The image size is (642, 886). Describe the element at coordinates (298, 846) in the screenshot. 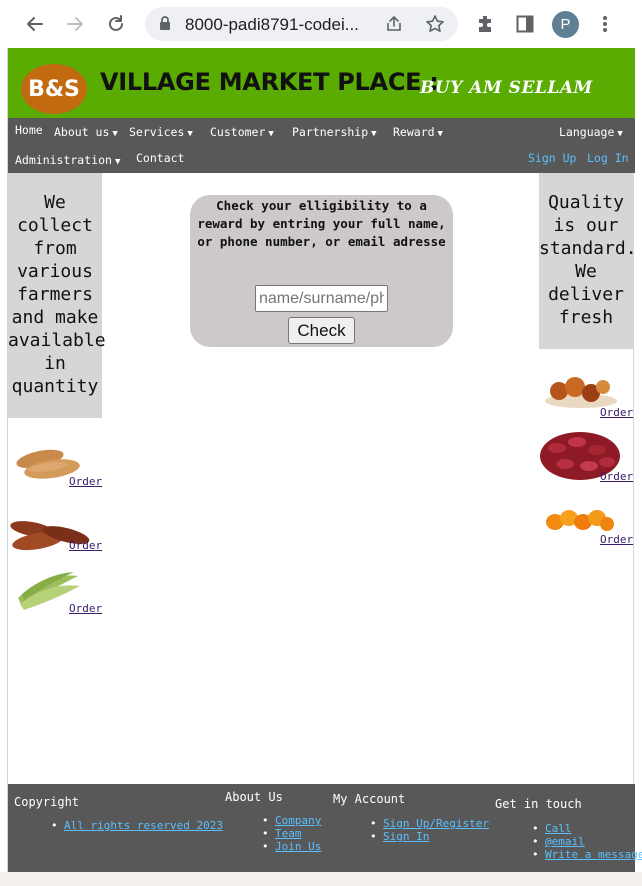

I see `footer-link-join-us: Join Us` at that location.